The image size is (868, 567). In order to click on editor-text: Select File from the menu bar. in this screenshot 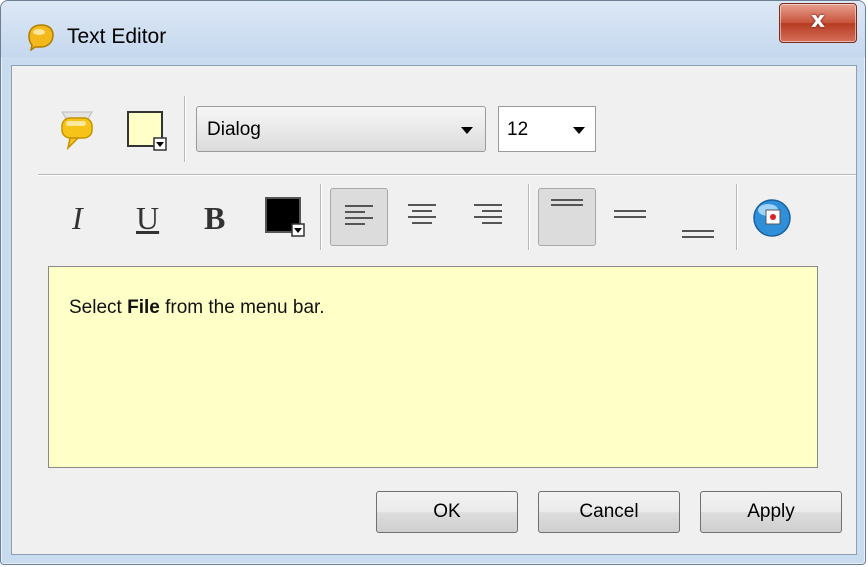, I will do `click(197, 308)`.